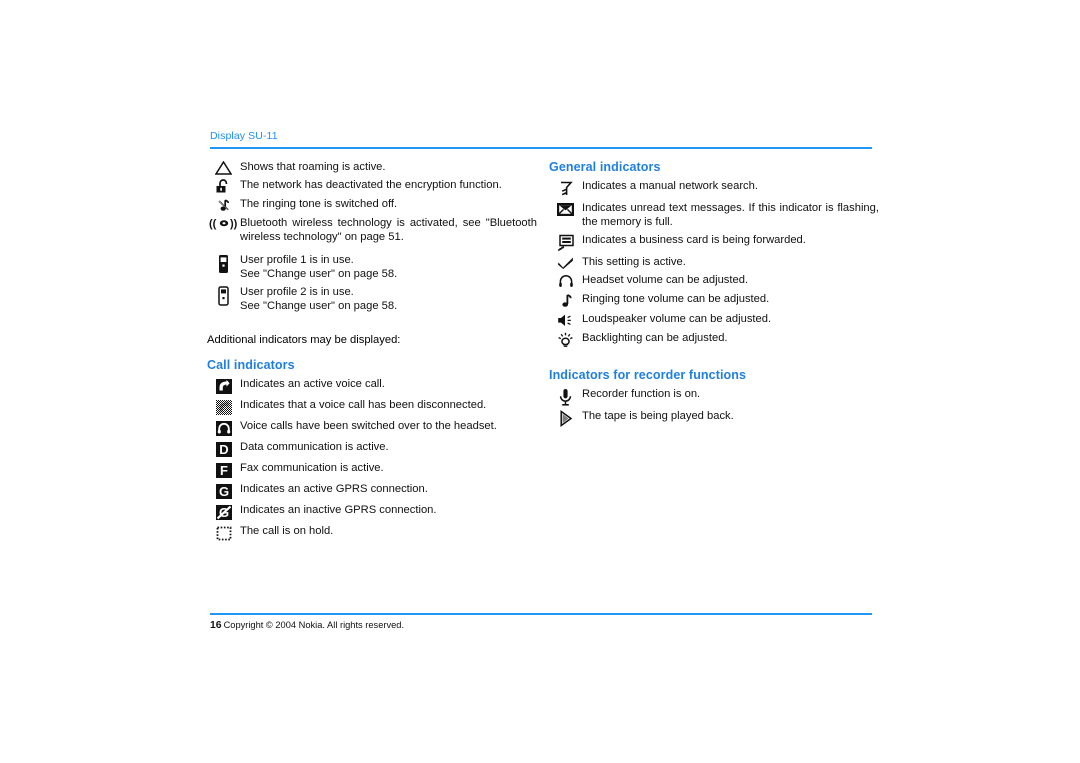  What do you see at coordinates (655, 337) in the screenshot?
I see `indicator-text: Backlighting can be adjusted.` at bounding box center [655, 337].